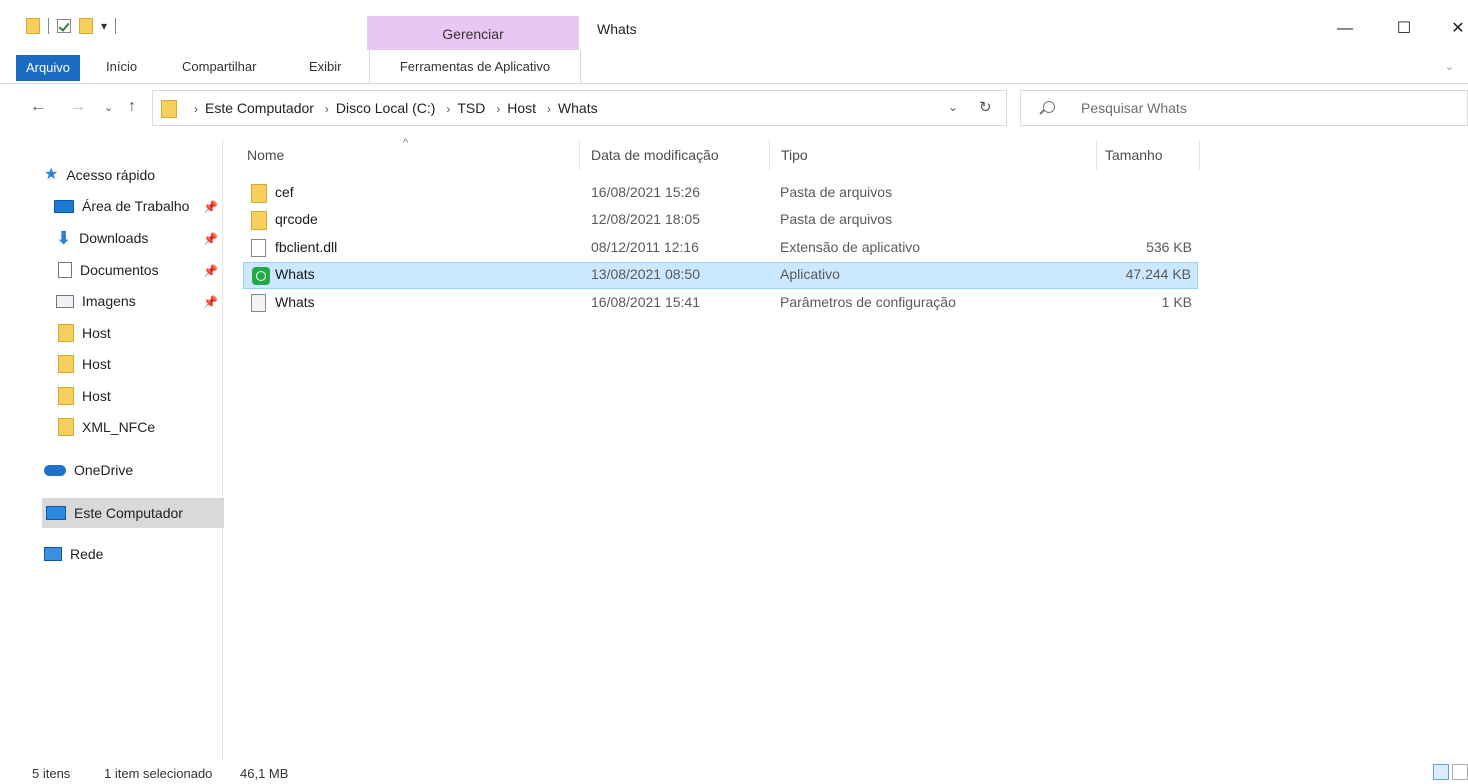 The width and height of the screenshot is (1468, 784). Describe the element at coordinates (64, 238) in the screenshot. I see `download-icon: ⬇` at that location.